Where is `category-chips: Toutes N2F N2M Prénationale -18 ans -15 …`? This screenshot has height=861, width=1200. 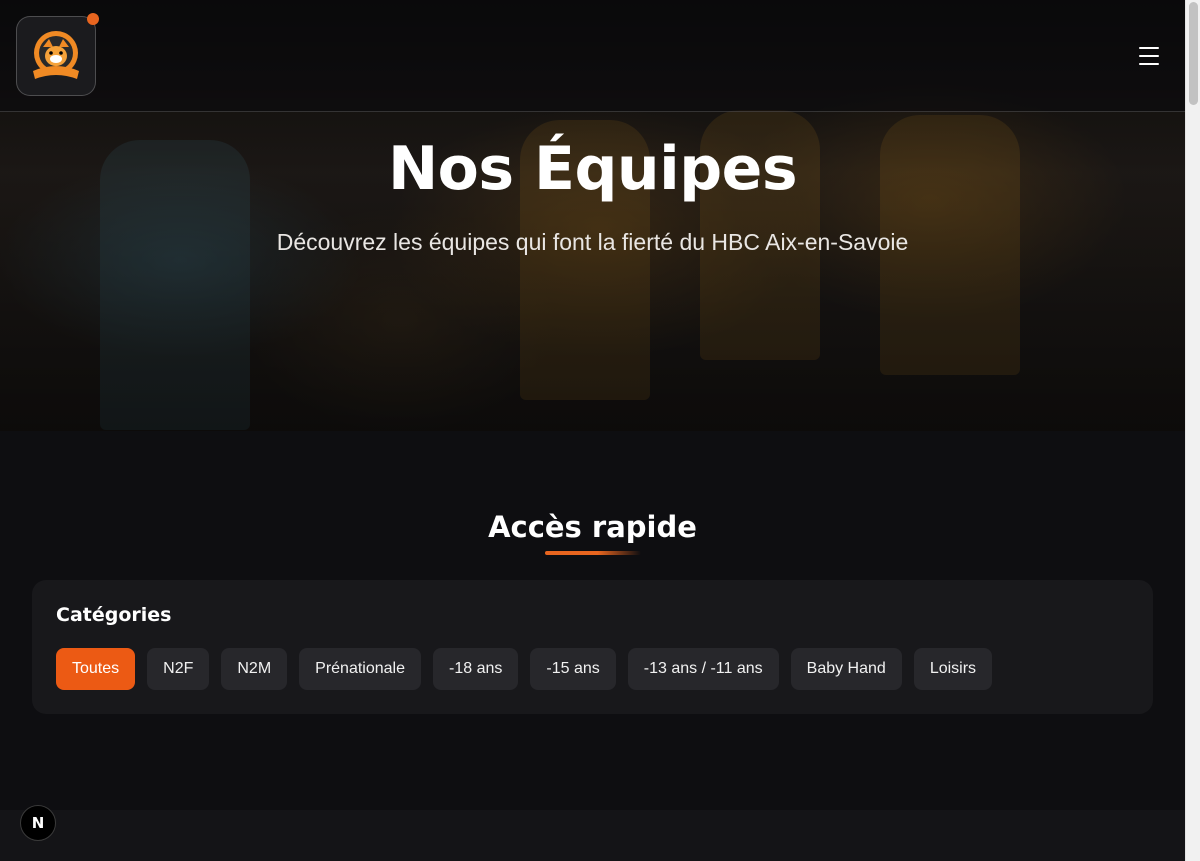 category-chips: Toutes N2F N2M Prénationale -18 ans -15 … is located at coordinates (524, 669).